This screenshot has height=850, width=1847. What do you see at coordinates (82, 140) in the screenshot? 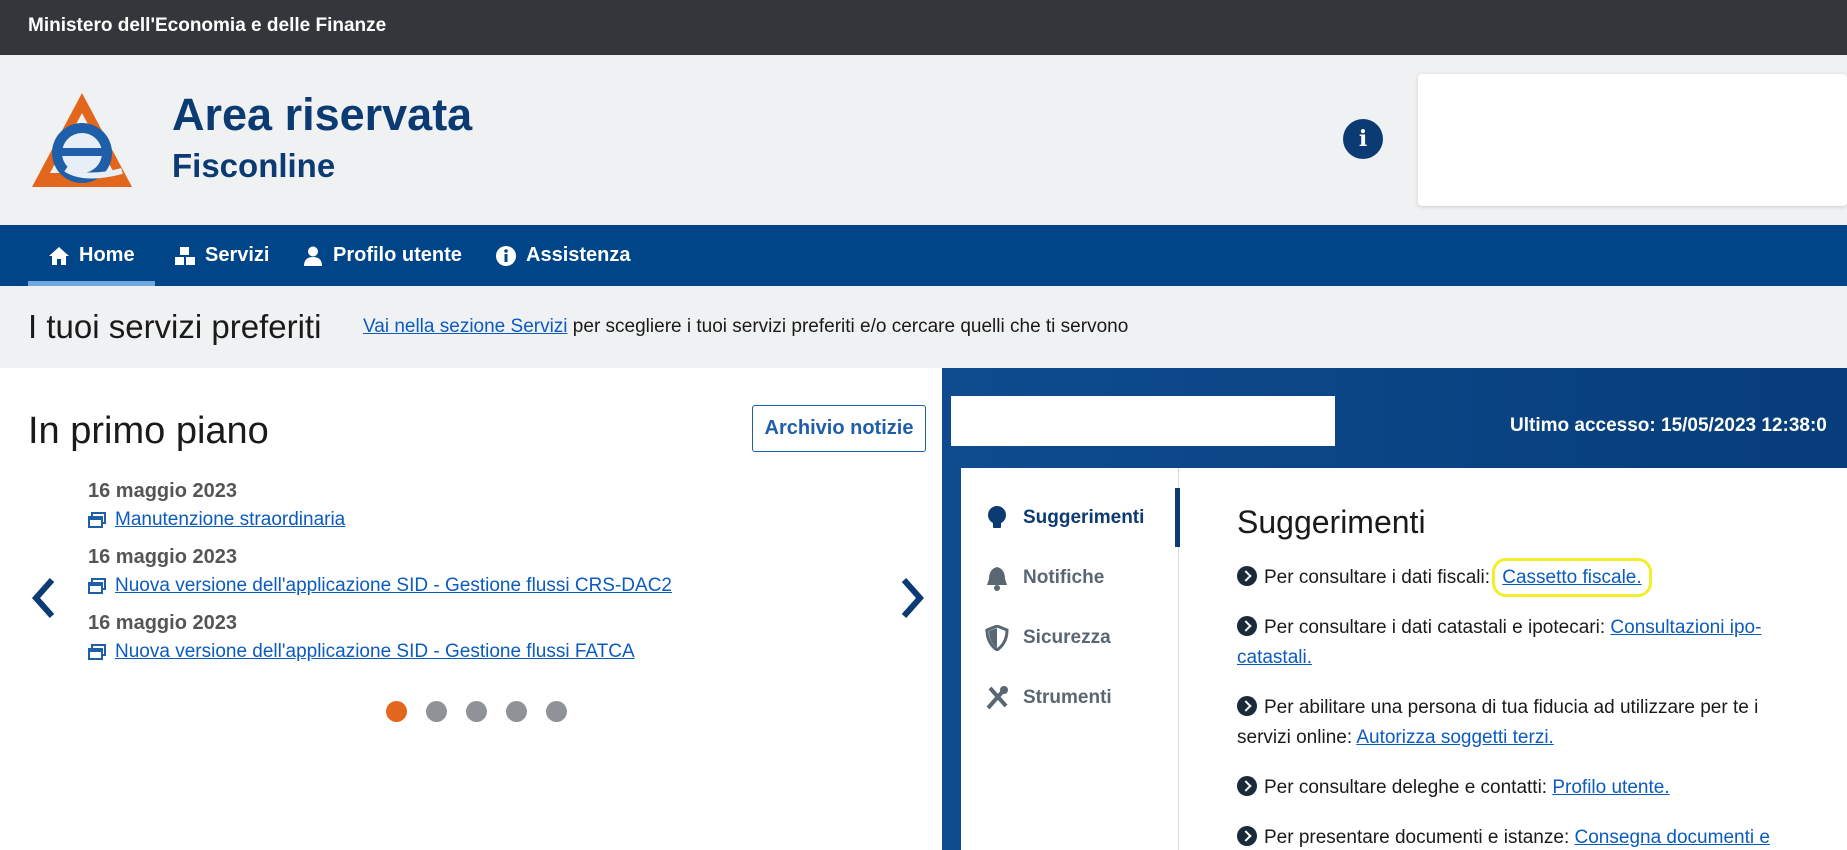
I see `agenzia-entrate-logo` at bounding box center [82, 140].